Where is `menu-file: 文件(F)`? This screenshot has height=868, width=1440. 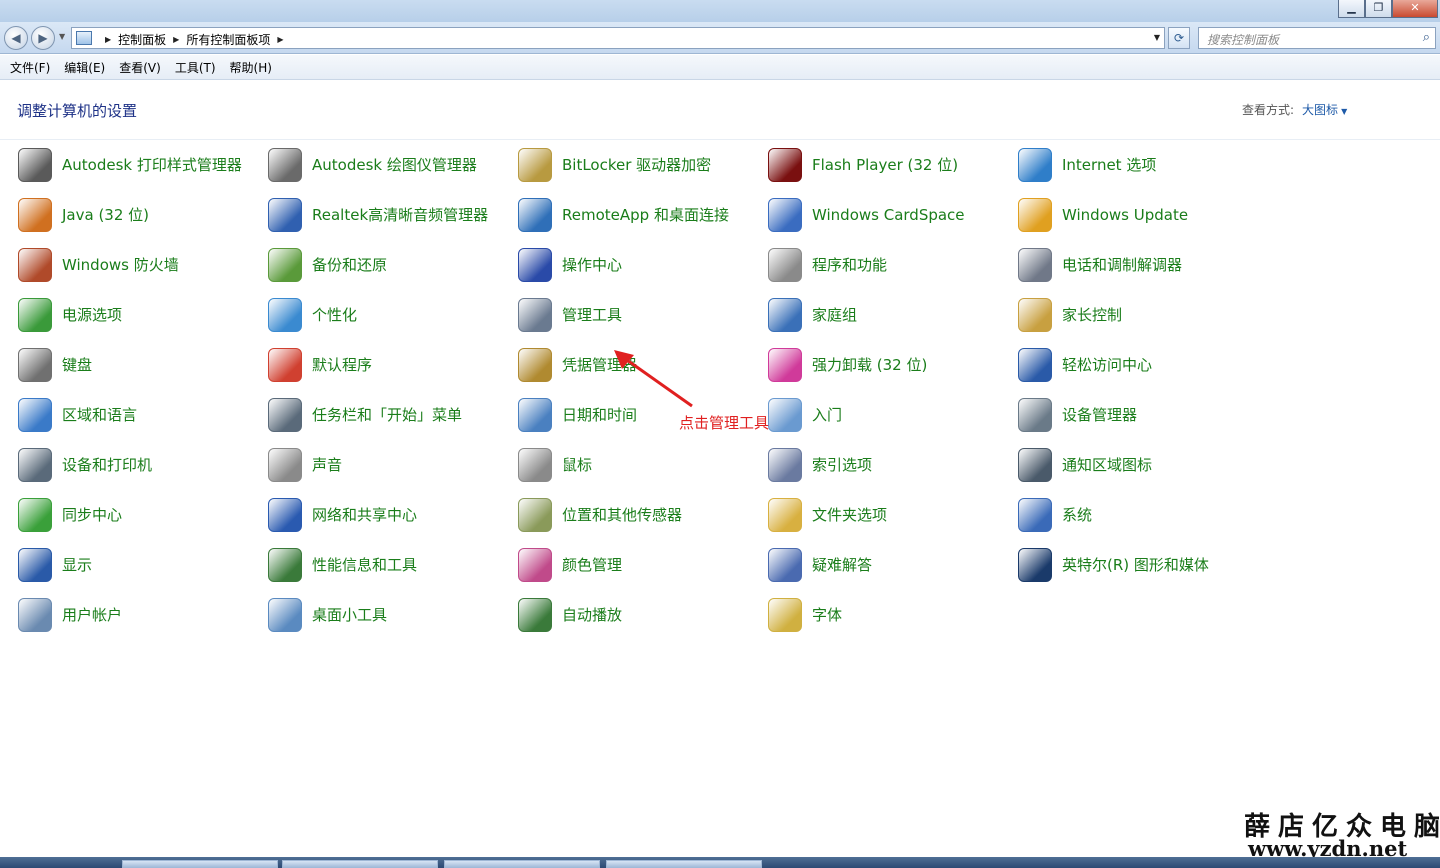
menu-file: 文件(F) is located at coordinates (30, 67).